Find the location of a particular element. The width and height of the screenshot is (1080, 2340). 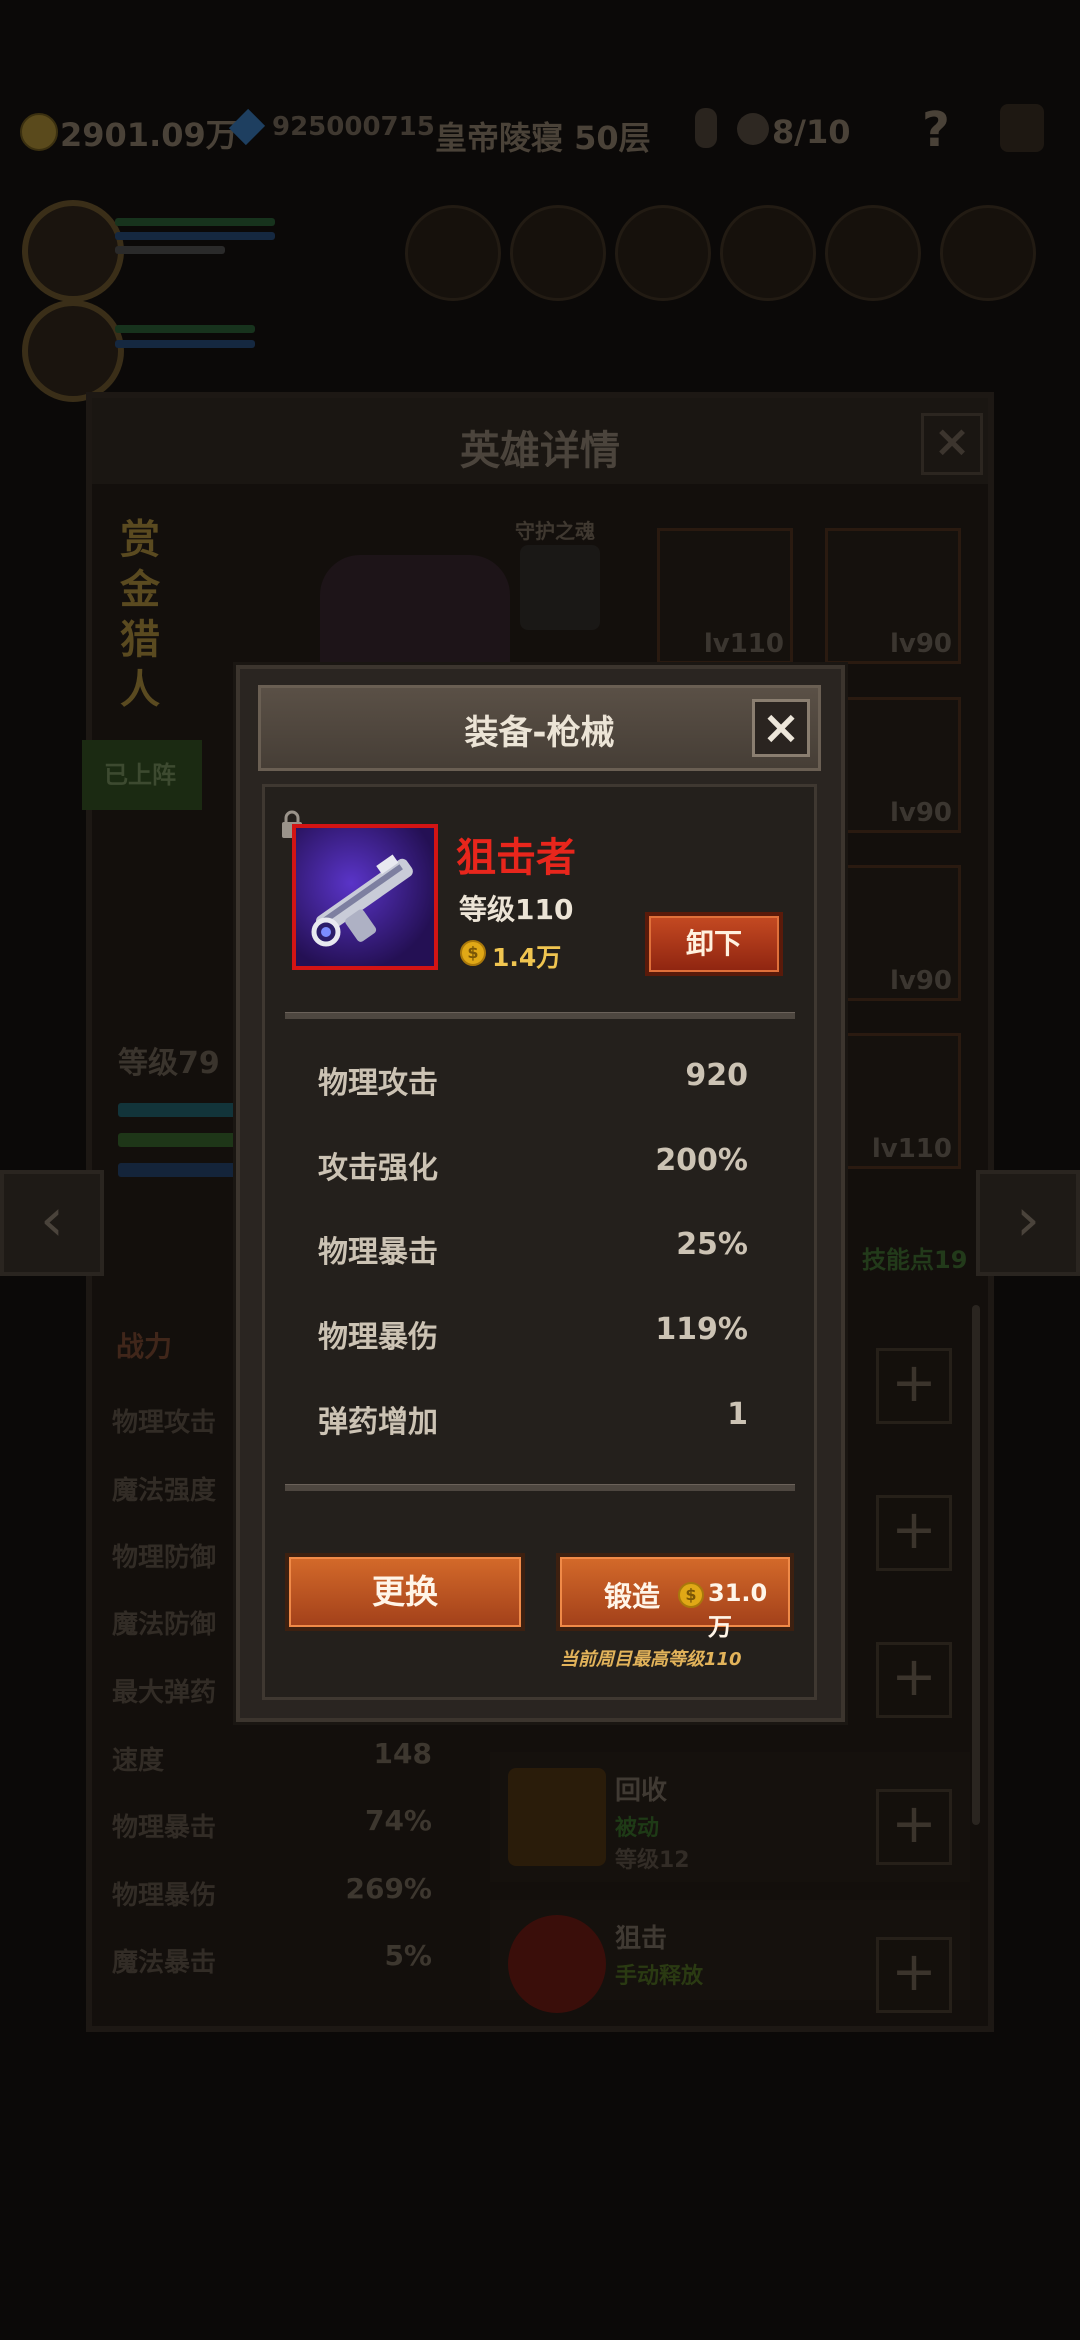

power-tab: 战力 is located at coordinates (144, 1345).